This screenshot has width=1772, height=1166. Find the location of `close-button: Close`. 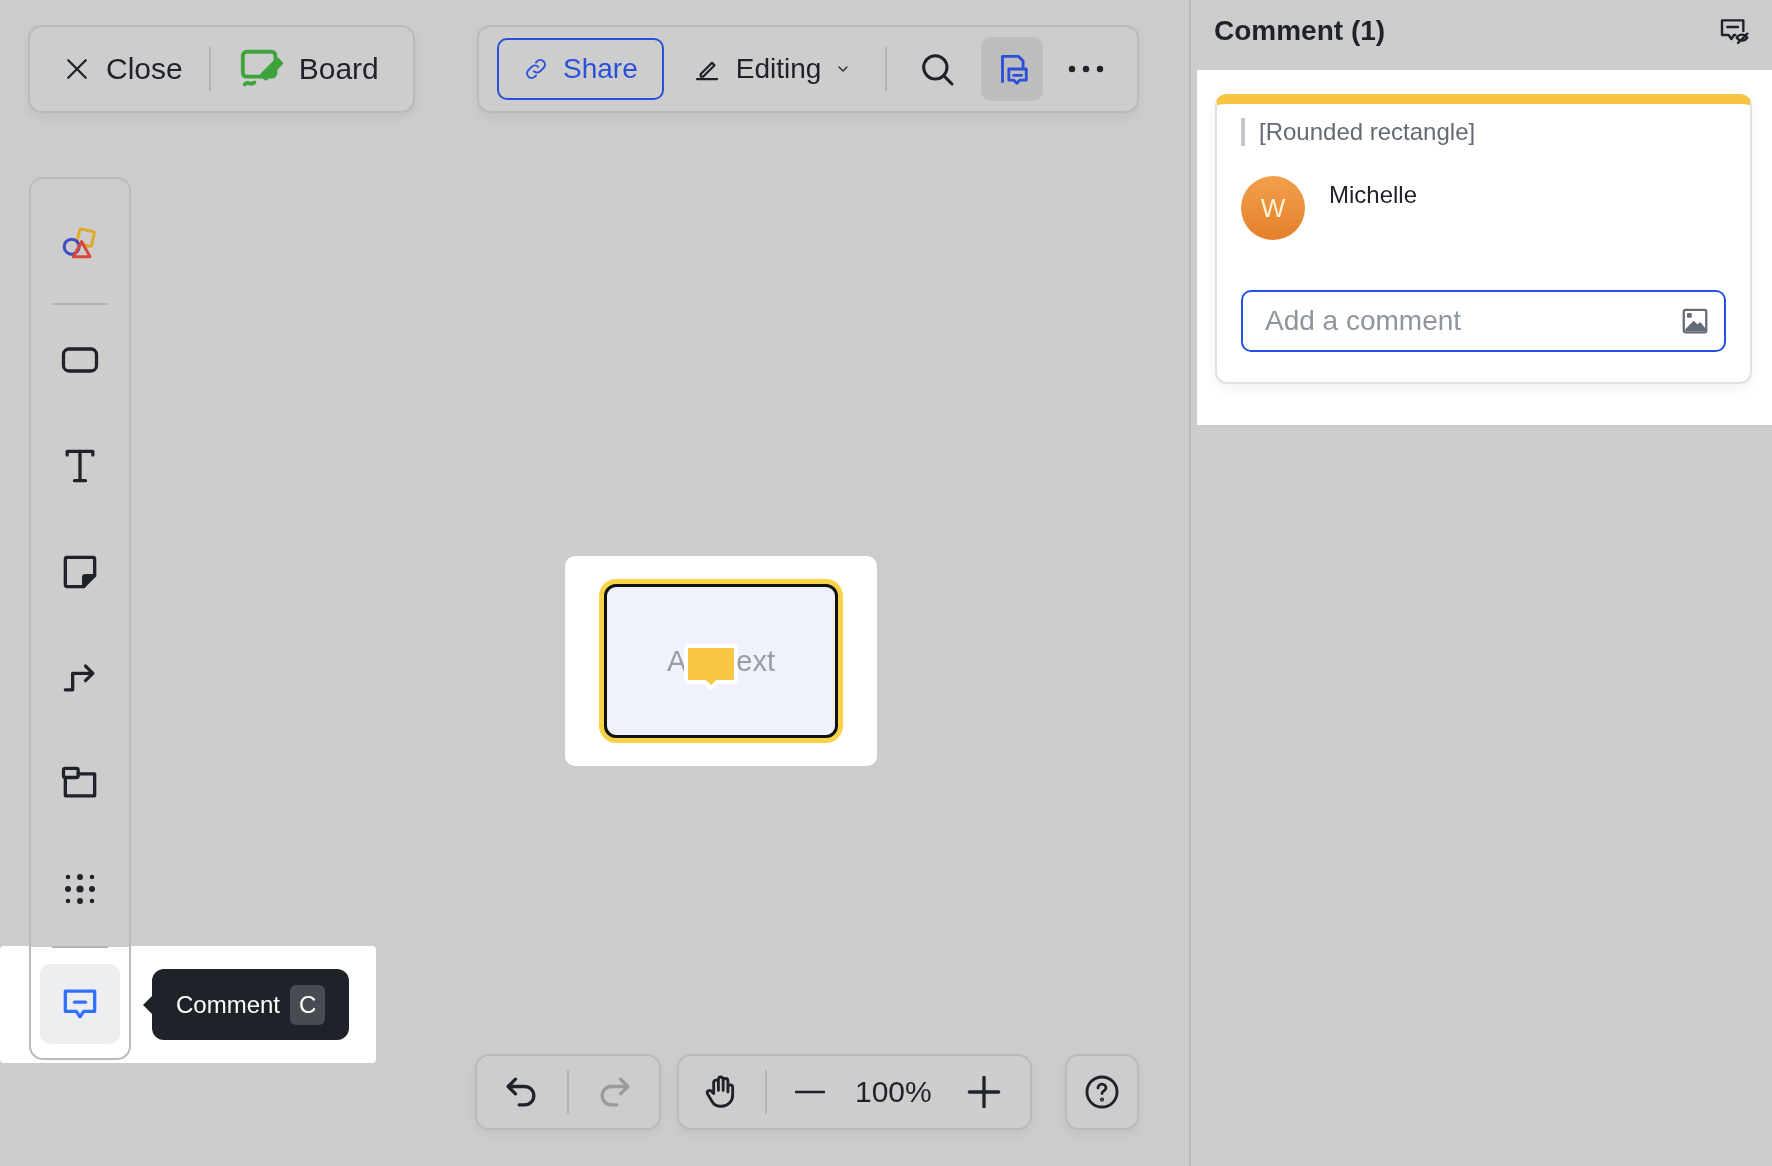

close-button: Close is located at coordinates (122, 69).